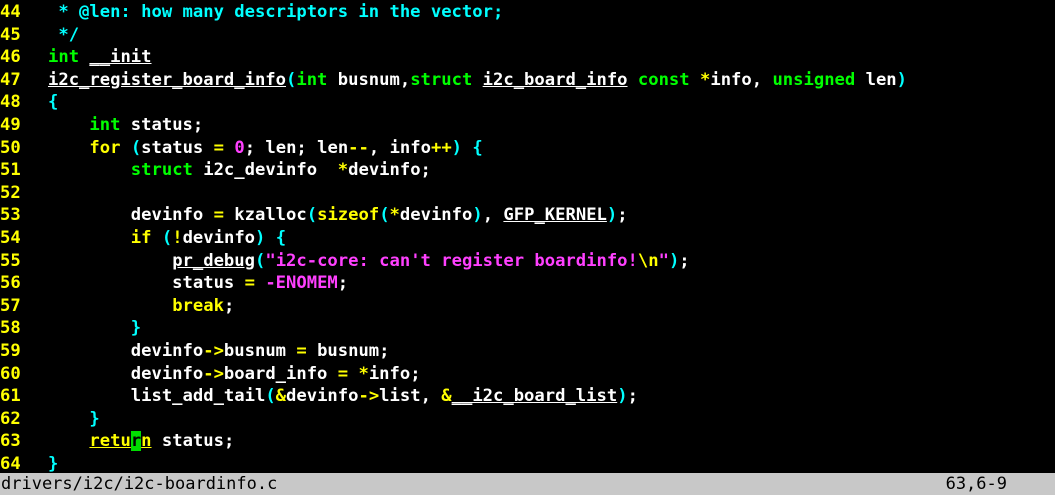 The width and height of the screenshot is (1055, 495). Describe the element at coordinates (10, 441) in the screenshot. I see `line-number: 63` at that location.